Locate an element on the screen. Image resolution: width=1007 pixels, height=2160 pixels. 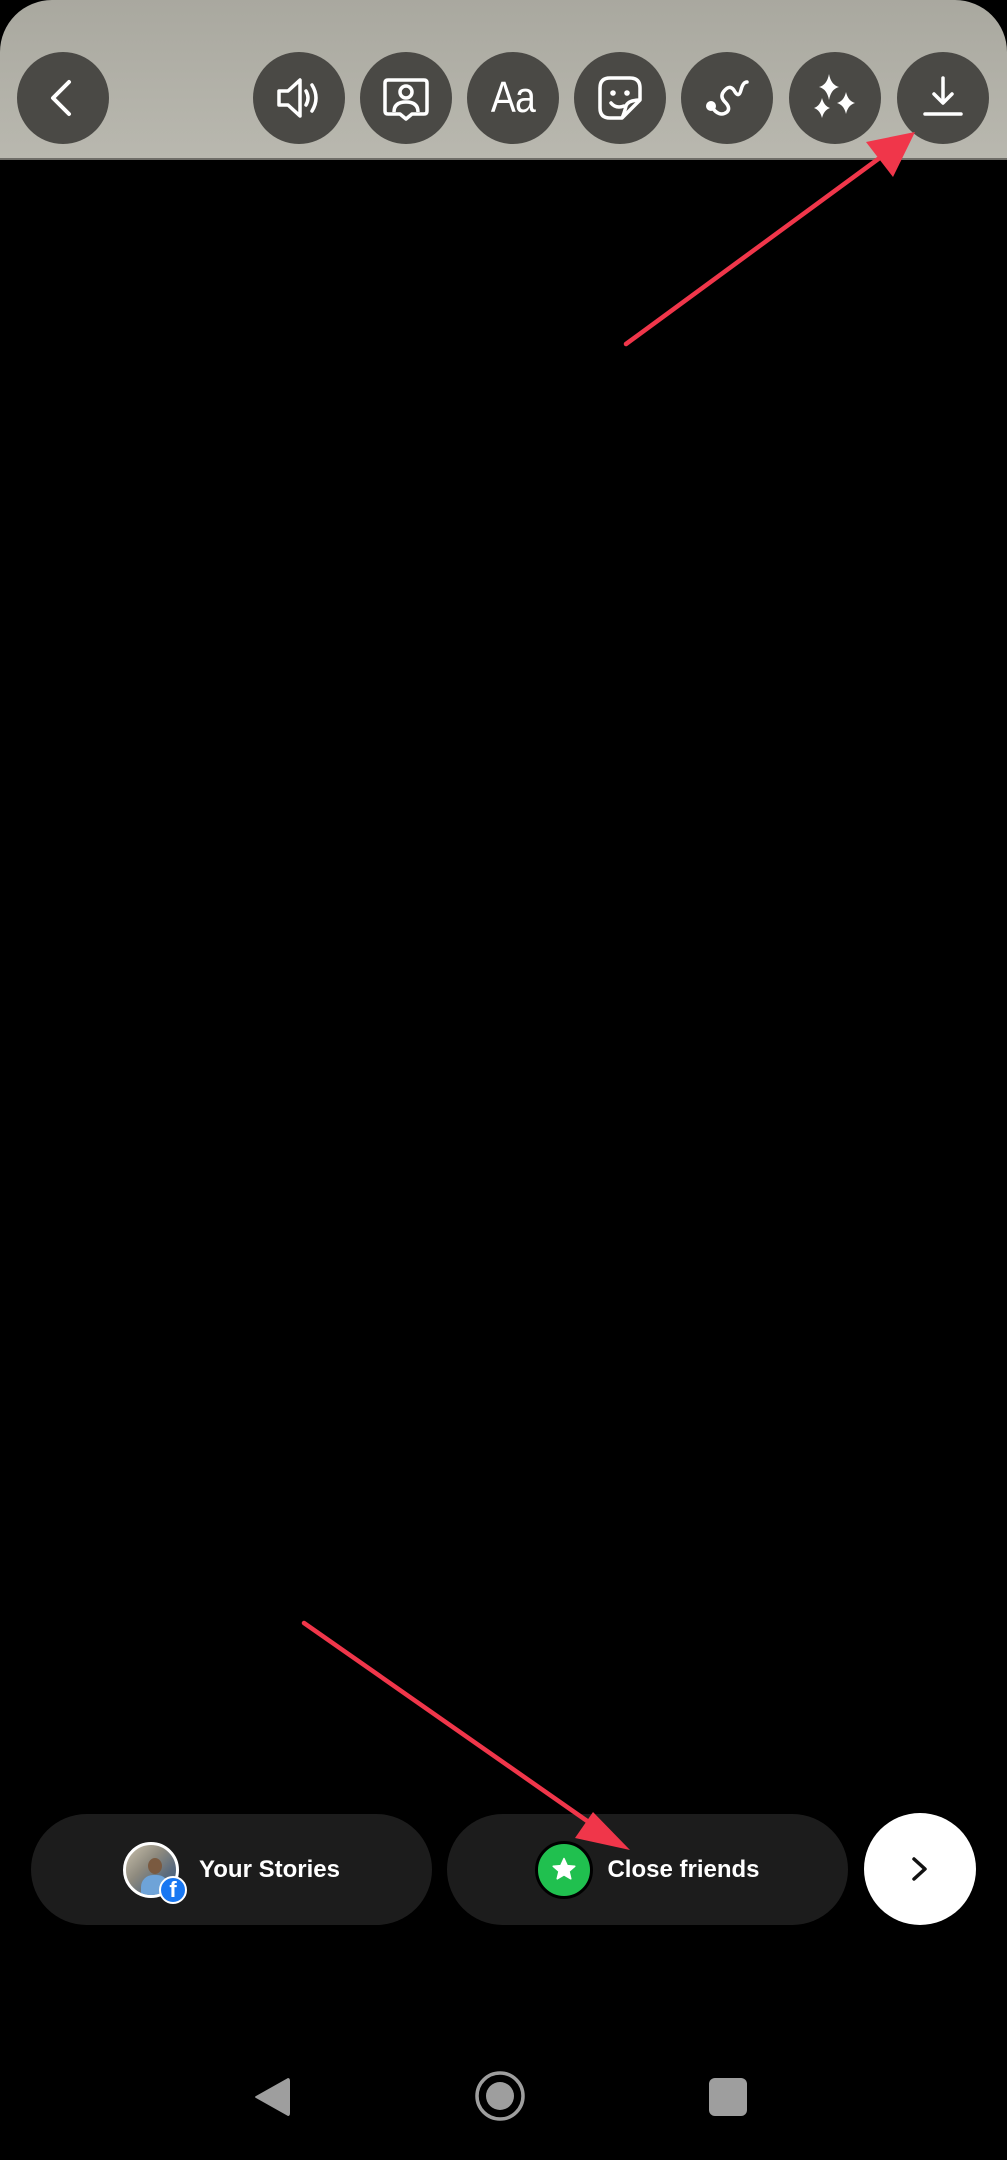
download-icon is located at coordinates (943, 96).